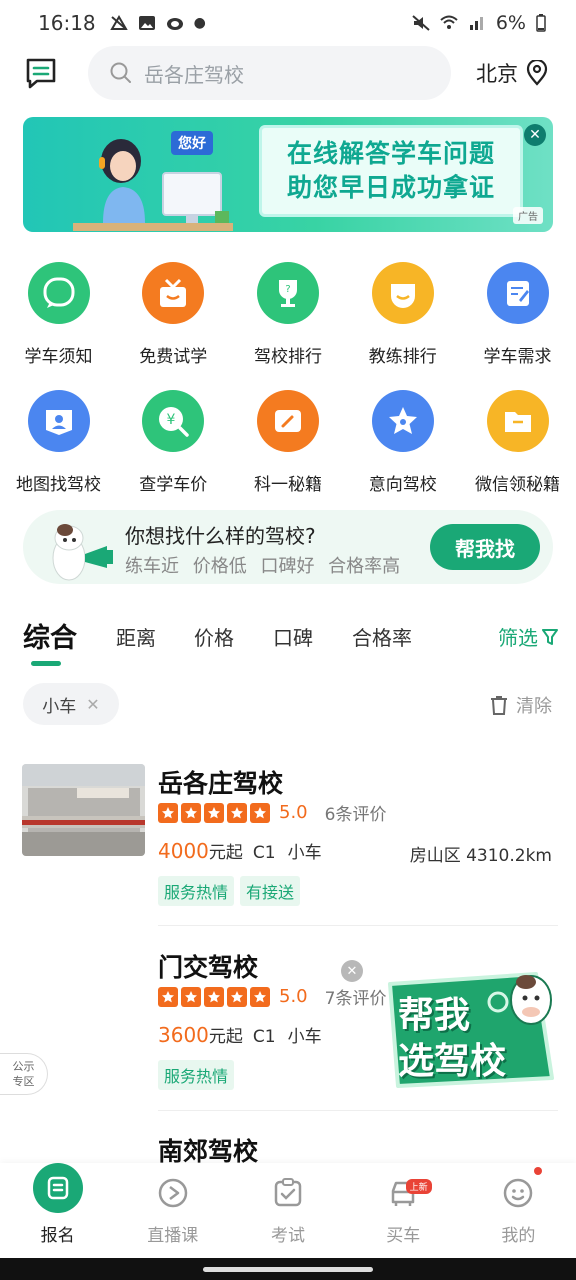 The height and width of the screenshot is (1280, 576). I want to click on feature-learning-demand: 学车需求, so click(517, 326).